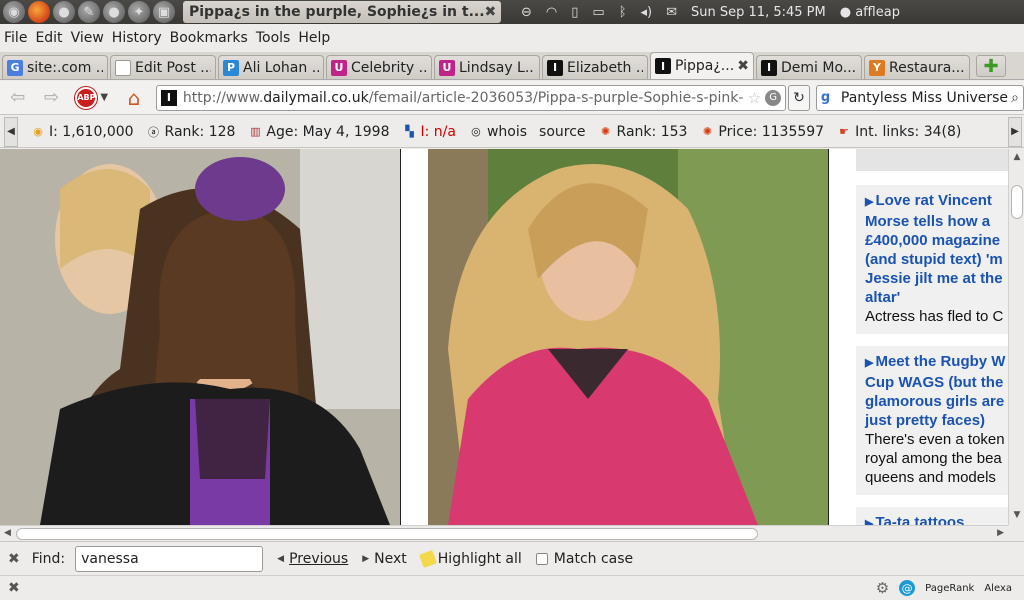 This screenshot has width=1024, height=600. Describe the element at coordinates (754, 98) in the screenshot. I see `bookmark-star-icon: ☆` at that location.